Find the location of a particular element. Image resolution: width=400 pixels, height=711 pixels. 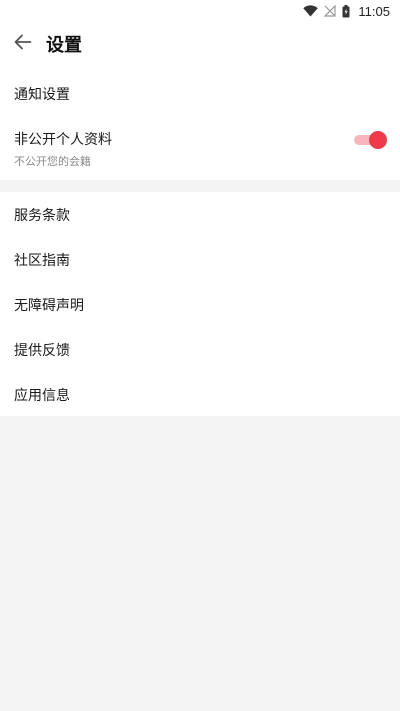

list-item-label: 应用信息 is located at coordinates (42, 395).